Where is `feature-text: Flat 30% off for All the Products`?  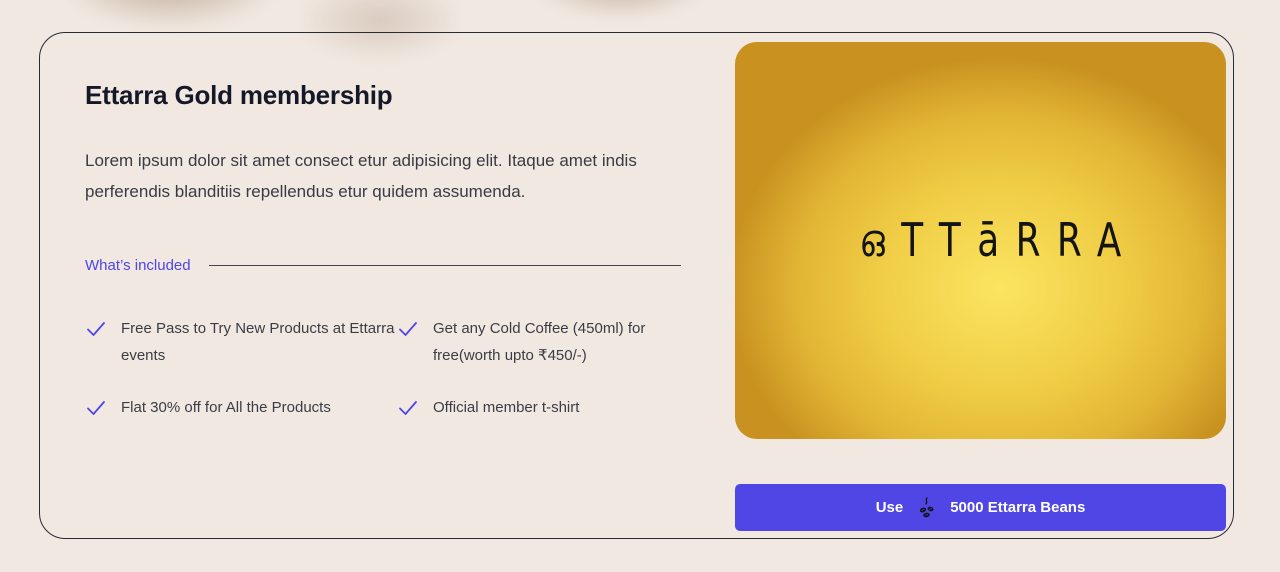
feature-text: Flat 30% off for All the Products is located at coordinates (226, 407).